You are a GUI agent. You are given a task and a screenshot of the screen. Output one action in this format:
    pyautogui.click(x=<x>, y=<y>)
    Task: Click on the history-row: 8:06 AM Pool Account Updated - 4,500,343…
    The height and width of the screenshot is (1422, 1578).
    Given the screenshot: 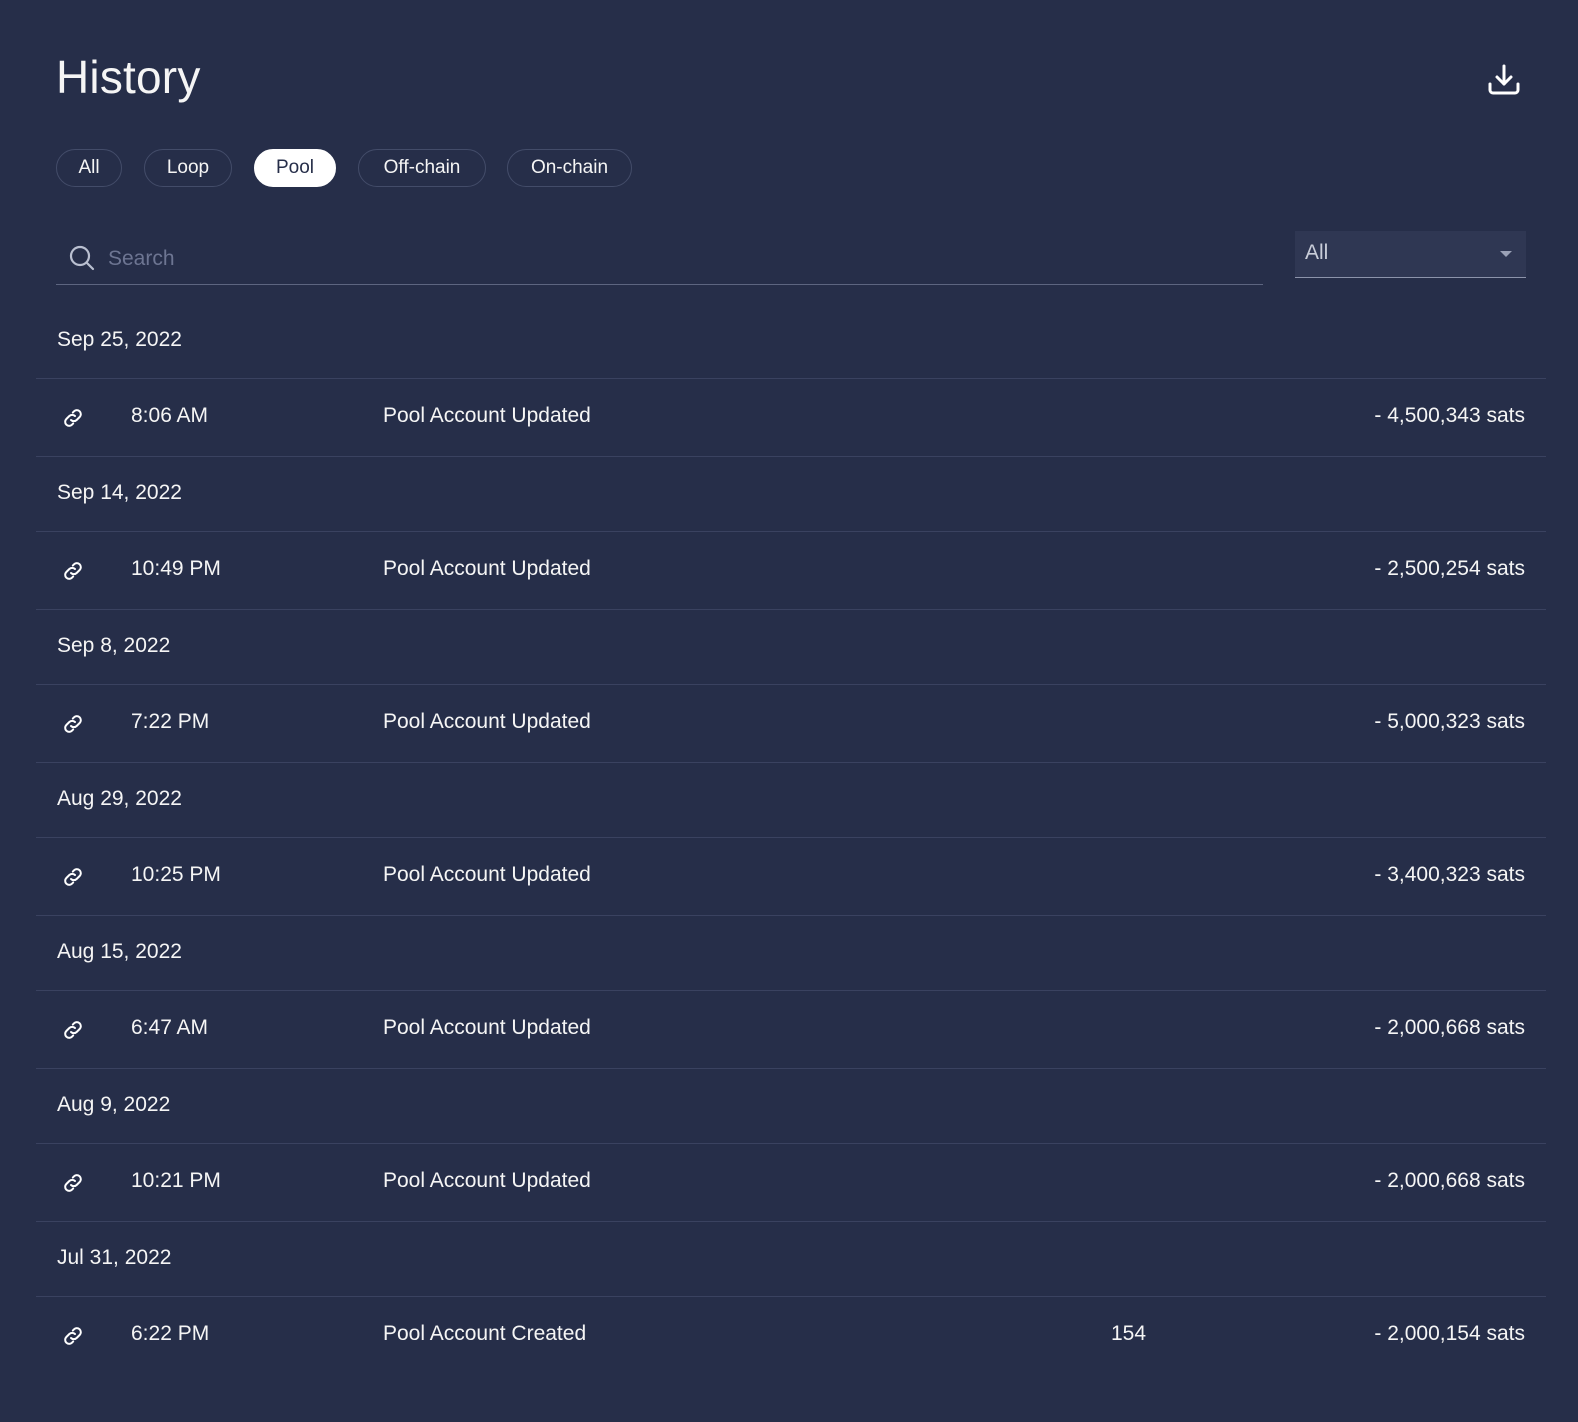 What is the action you would take?
    pyautogui.click(x=791, y=418)
    